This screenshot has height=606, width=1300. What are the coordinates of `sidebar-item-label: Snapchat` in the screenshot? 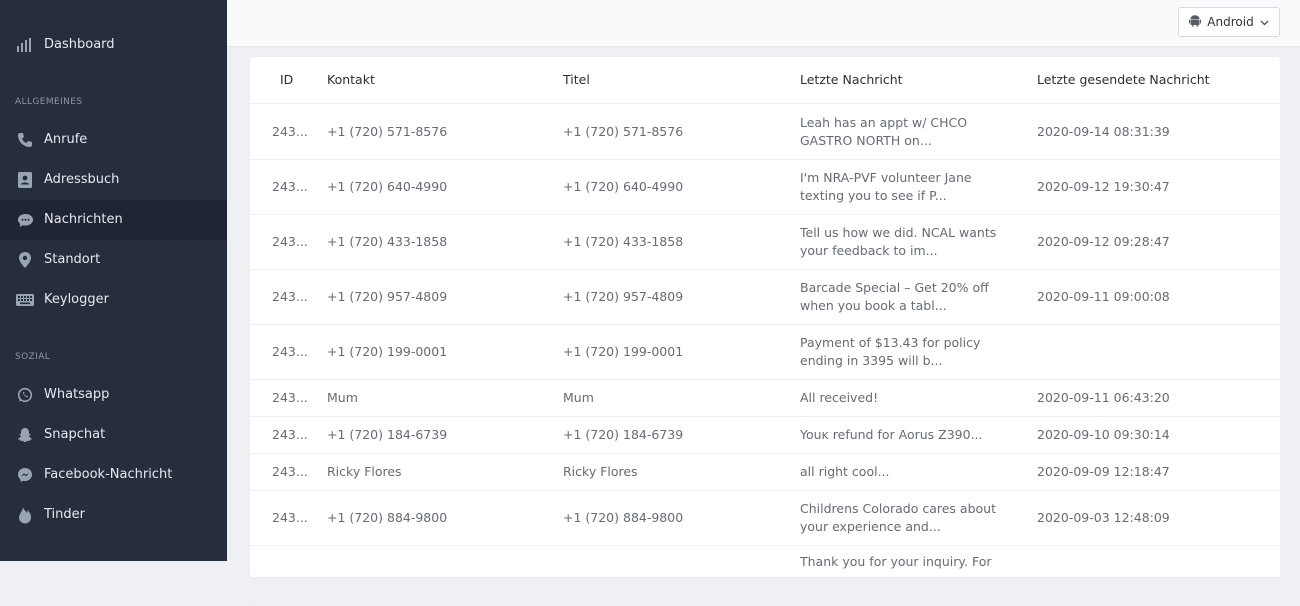 It's located at (75, 434).